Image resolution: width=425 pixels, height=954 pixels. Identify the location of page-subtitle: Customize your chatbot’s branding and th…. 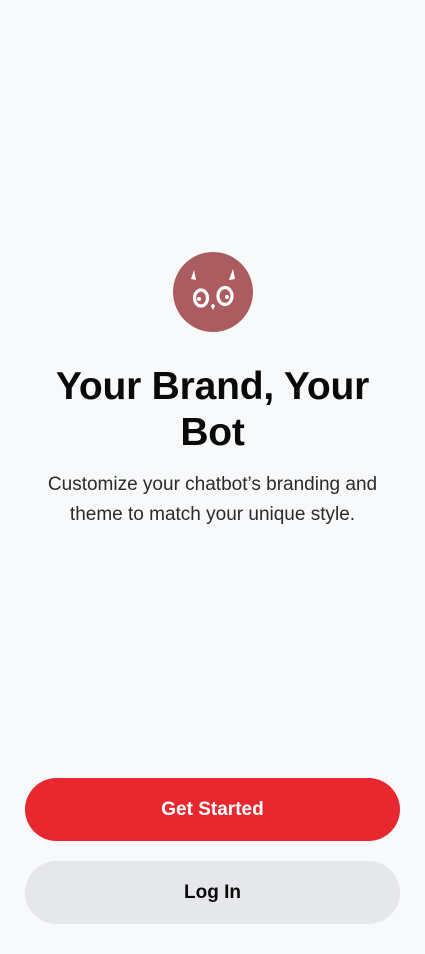
(212, 499).